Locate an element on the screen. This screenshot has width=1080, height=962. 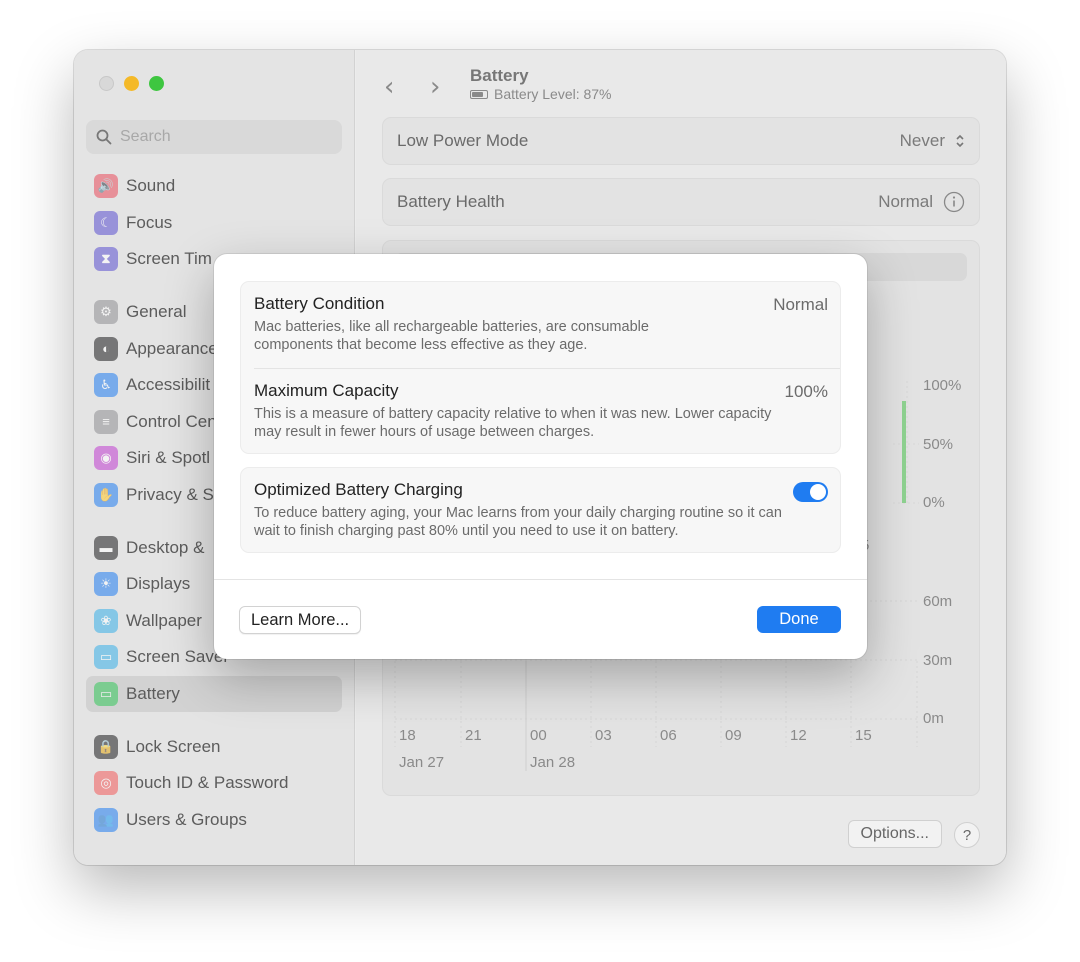
maximum-capacity-title: Maximum Capacity is located at coordinates (326, 390).